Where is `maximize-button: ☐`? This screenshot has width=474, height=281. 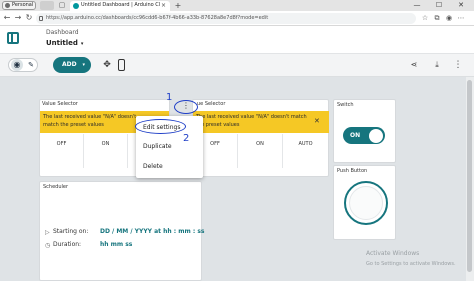 maximize-button: ☐ is located at coordinates (439, 5).